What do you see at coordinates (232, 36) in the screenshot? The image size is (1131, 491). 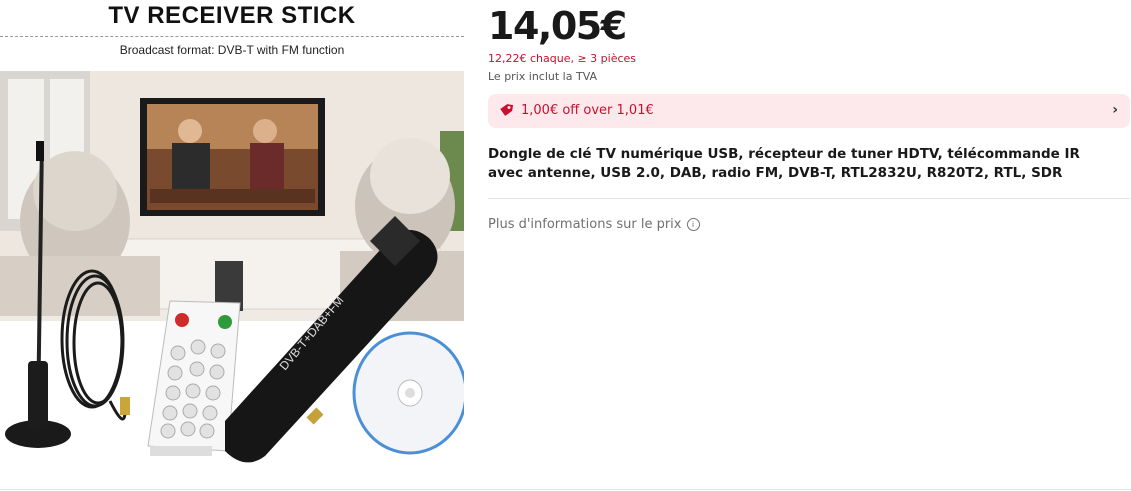 I see `banner-divider` at bounding box center [232, 36].